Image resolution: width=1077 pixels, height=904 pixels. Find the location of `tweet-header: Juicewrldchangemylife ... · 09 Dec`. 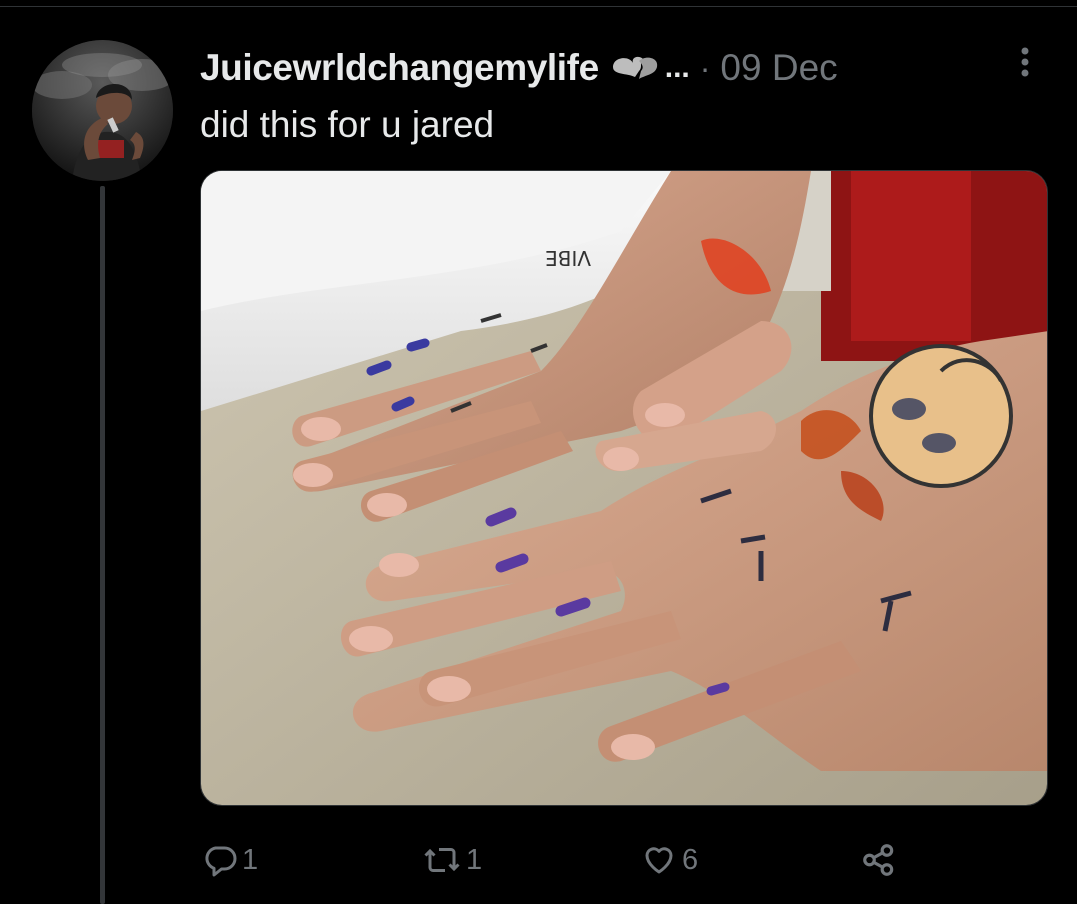

tweet-header: Juicewrldchangemylife ... · 09 Dec is located at coordinates (519, 68).